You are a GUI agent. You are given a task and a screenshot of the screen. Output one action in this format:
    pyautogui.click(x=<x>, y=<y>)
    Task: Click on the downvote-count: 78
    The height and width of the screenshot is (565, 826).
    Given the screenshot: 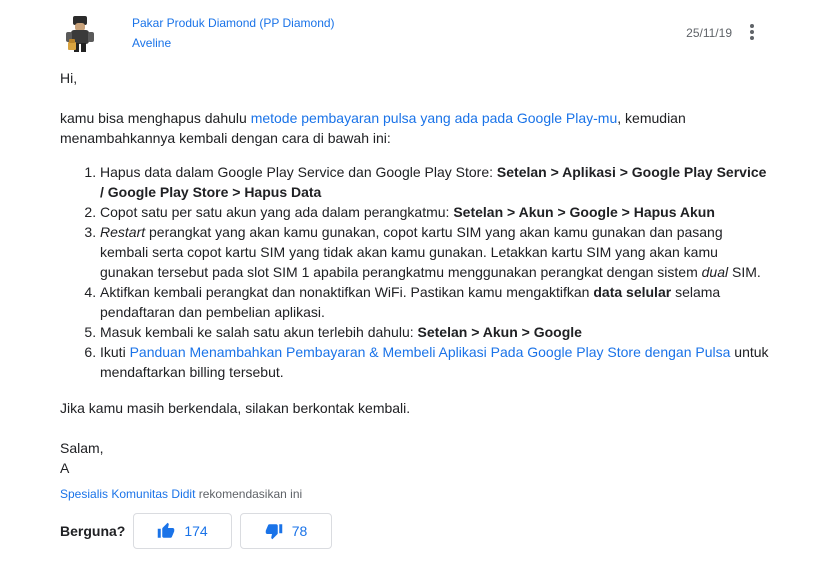 What is the action you would take?
    pyautogui.click(x=299, y=531)
    